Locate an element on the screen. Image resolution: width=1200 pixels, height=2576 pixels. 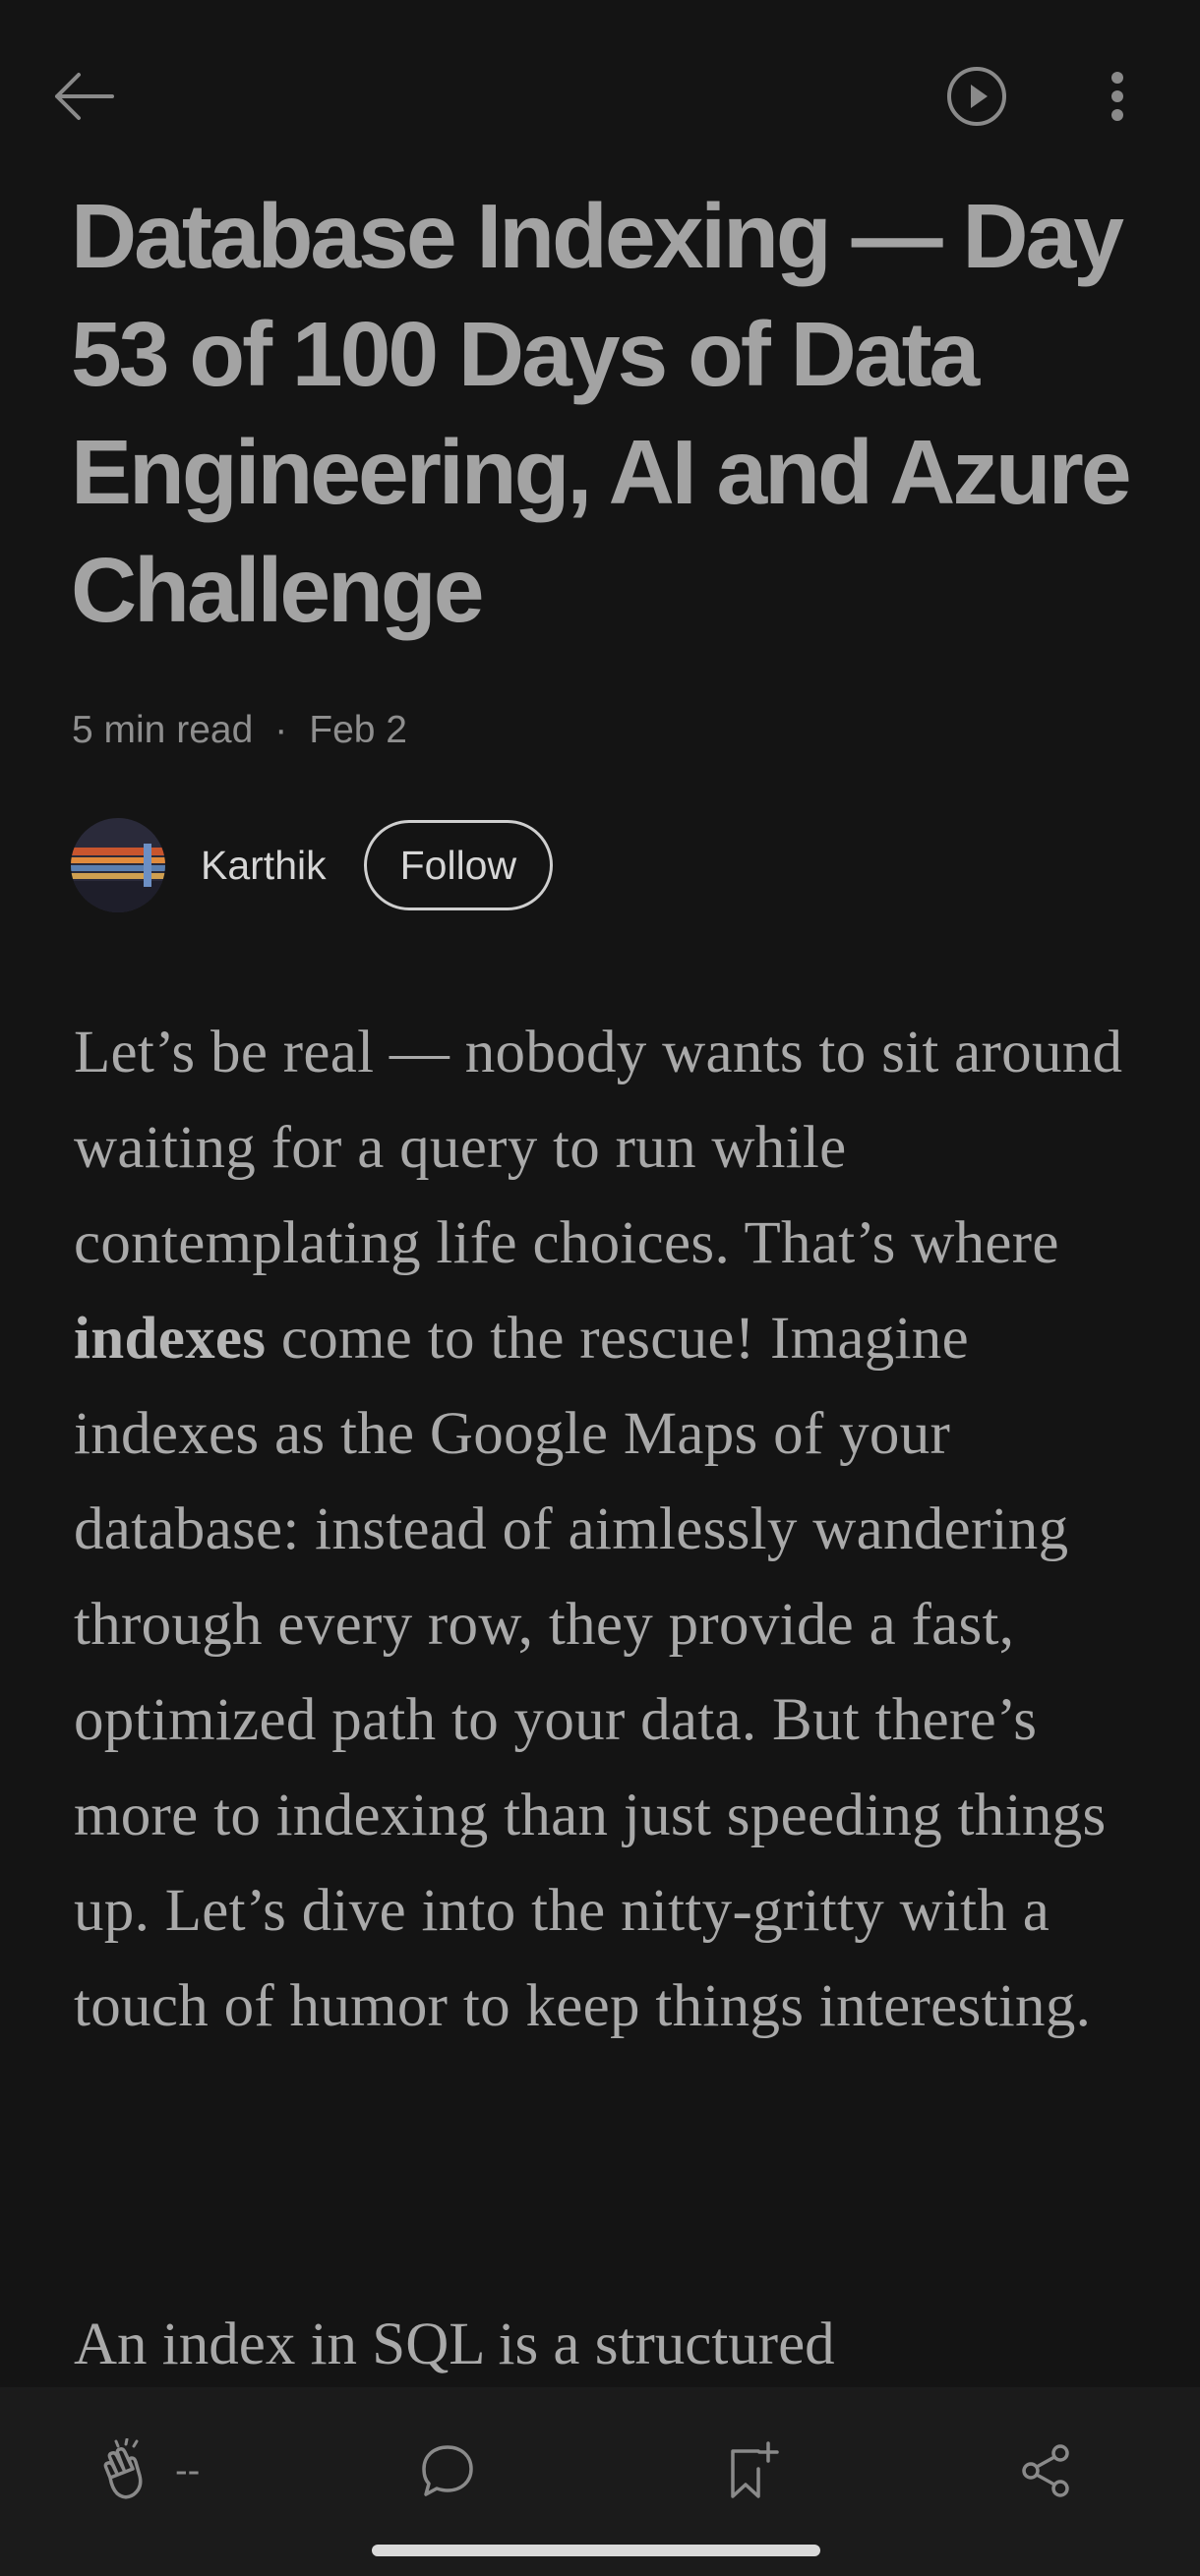
back-button is located at coordinates (83, 96).